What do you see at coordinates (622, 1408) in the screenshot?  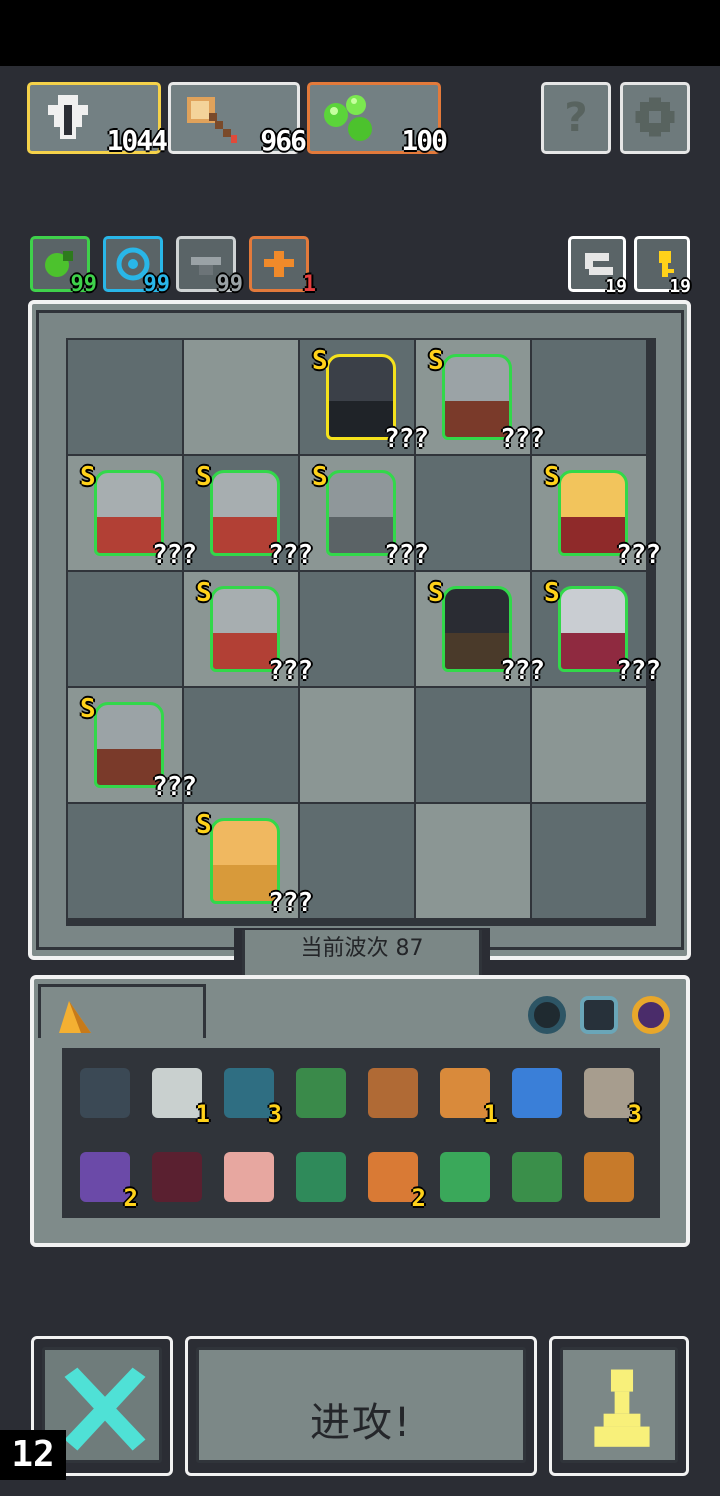 I see `pawn-icon` at bounding box center [622, 1408].